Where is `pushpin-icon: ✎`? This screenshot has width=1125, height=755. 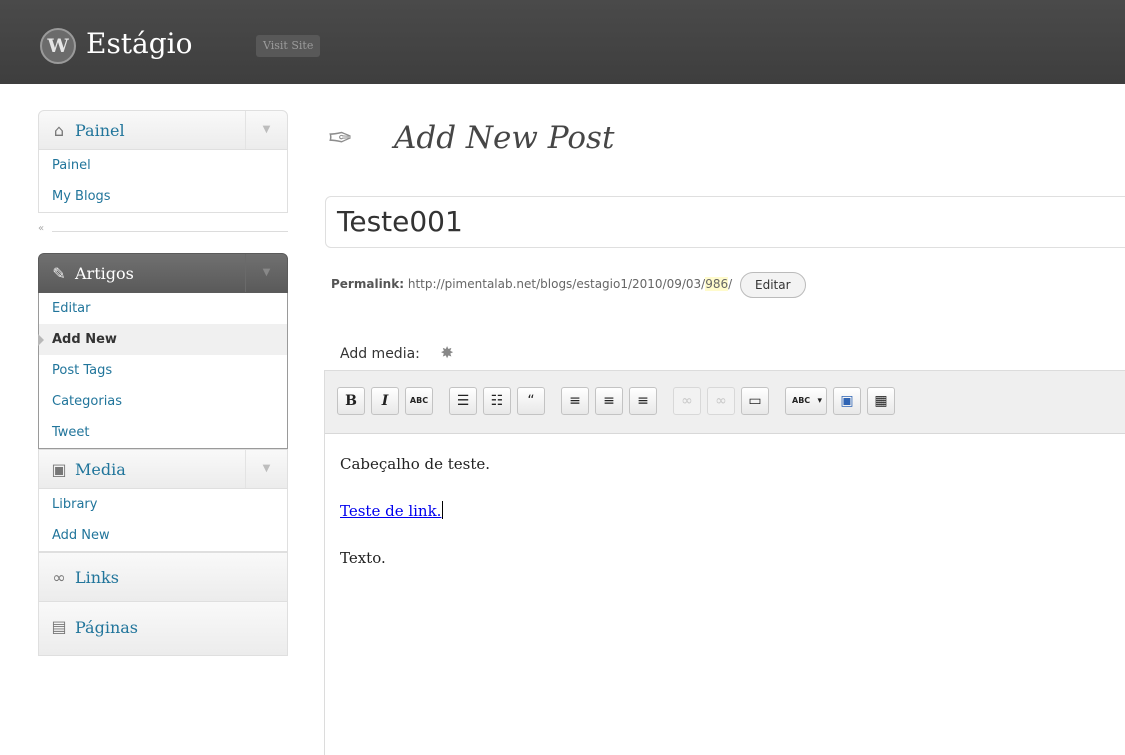 pushpin-icon: ✎ is located at coordinates (59, 273).